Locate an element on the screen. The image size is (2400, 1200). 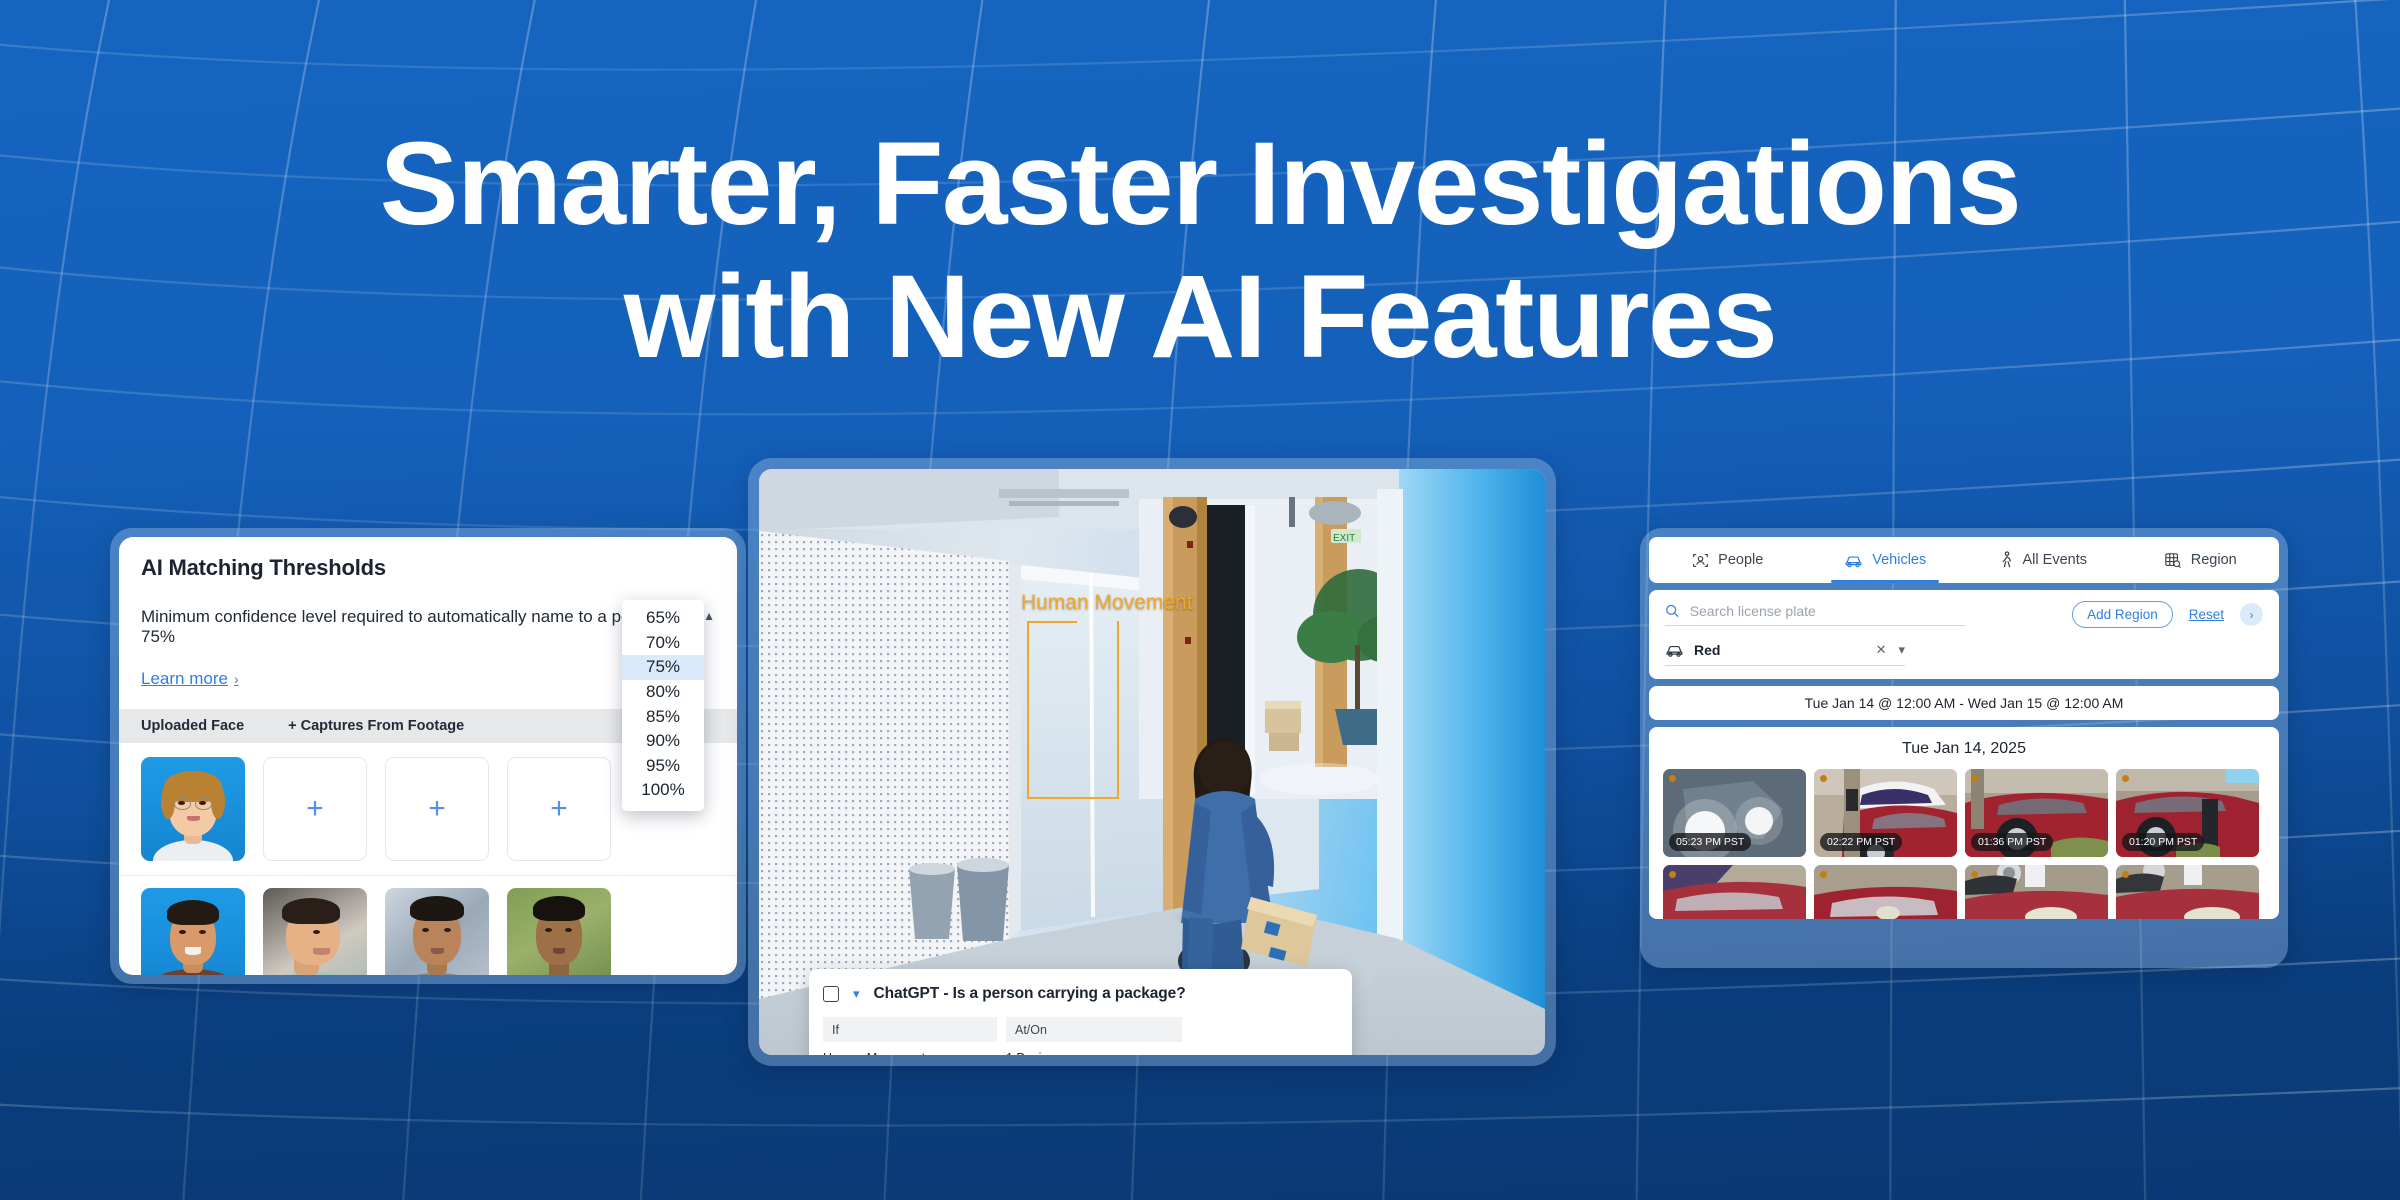
tab-people-label: People is located at coordinates (1741, 560).